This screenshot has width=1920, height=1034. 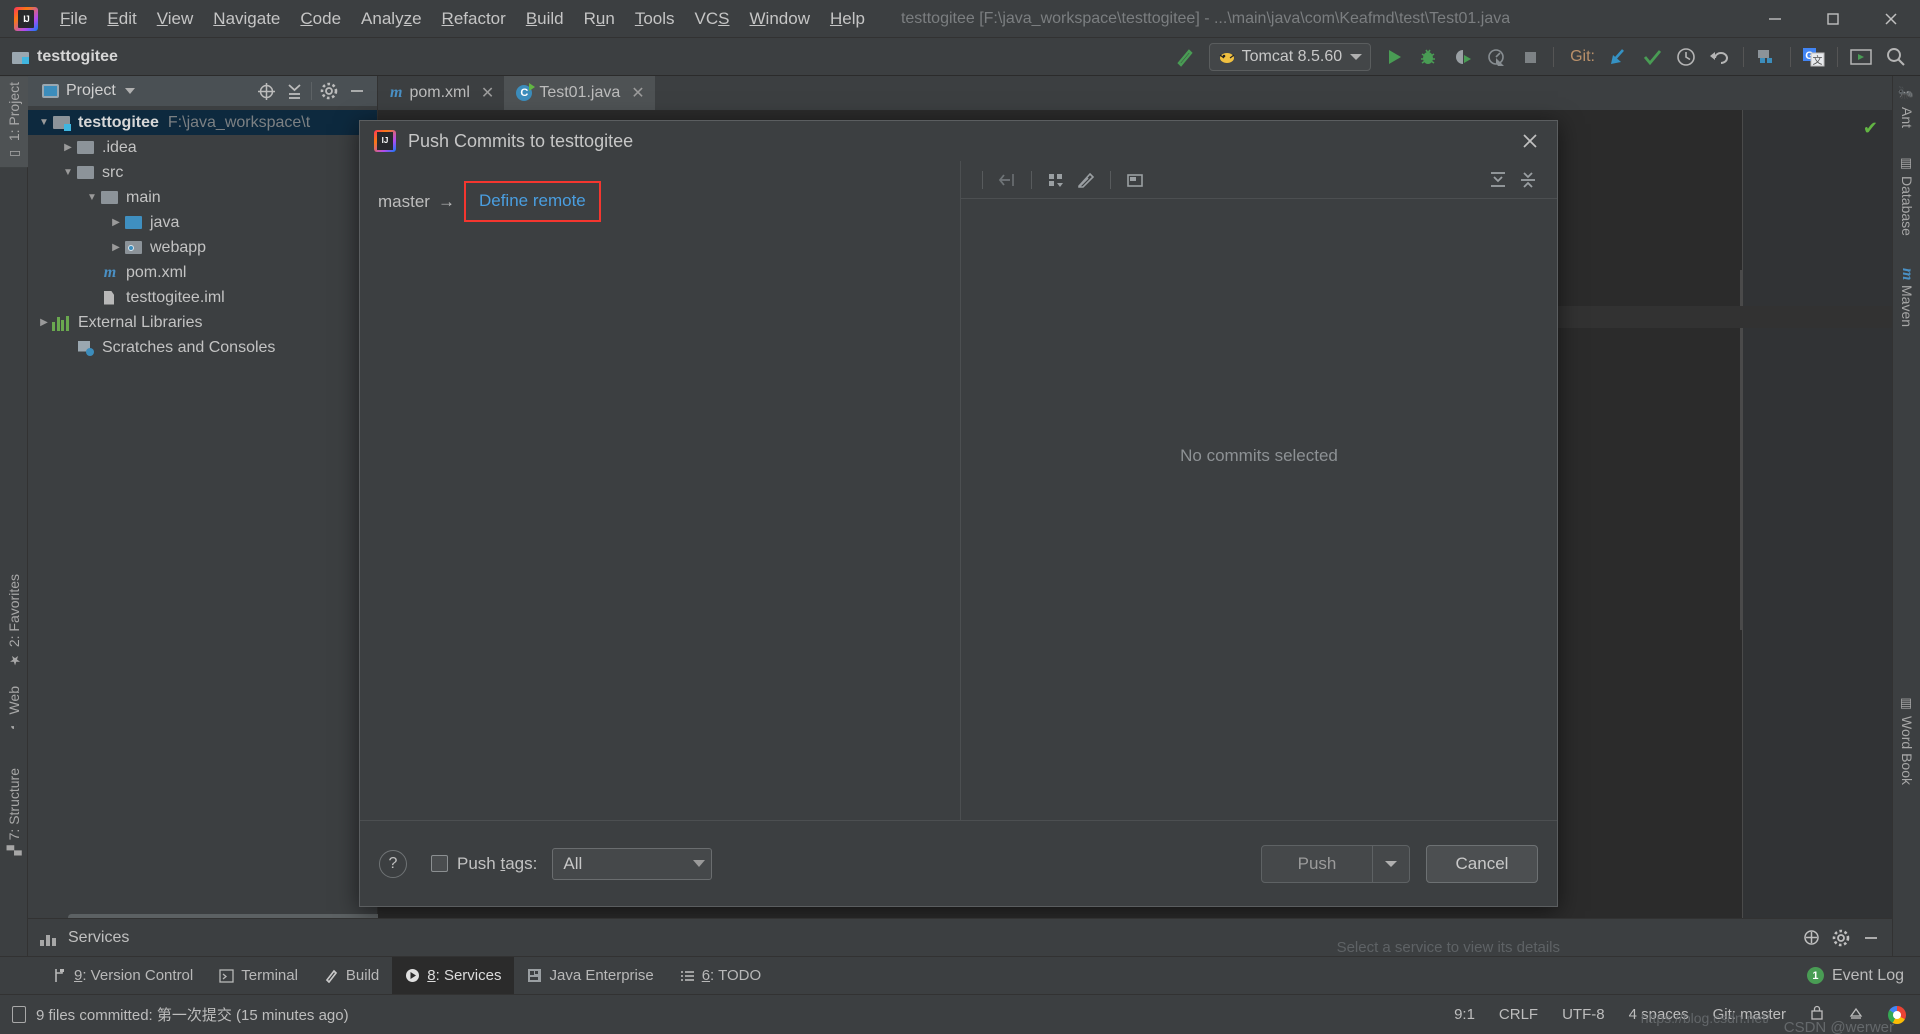 I want to click on sidebar-label-word-book: Word Book, so click(x=1907, y=750).